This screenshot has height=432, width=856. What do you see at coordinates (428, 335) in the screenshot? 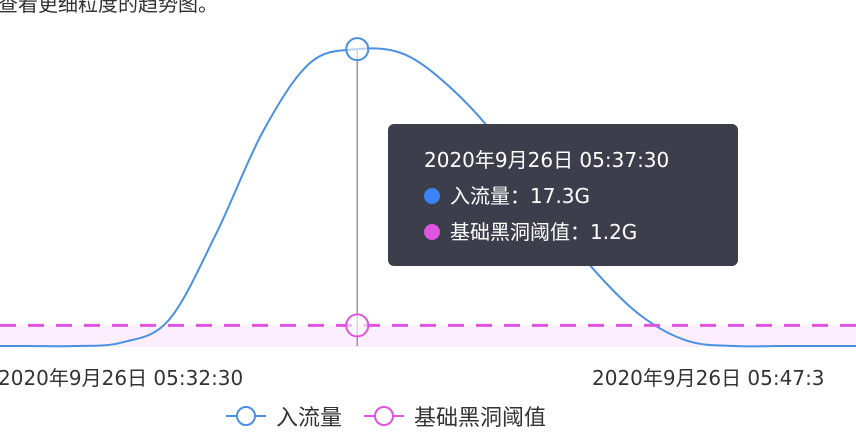
I see `threshold-area-fill` at bounding box center [428, 335].